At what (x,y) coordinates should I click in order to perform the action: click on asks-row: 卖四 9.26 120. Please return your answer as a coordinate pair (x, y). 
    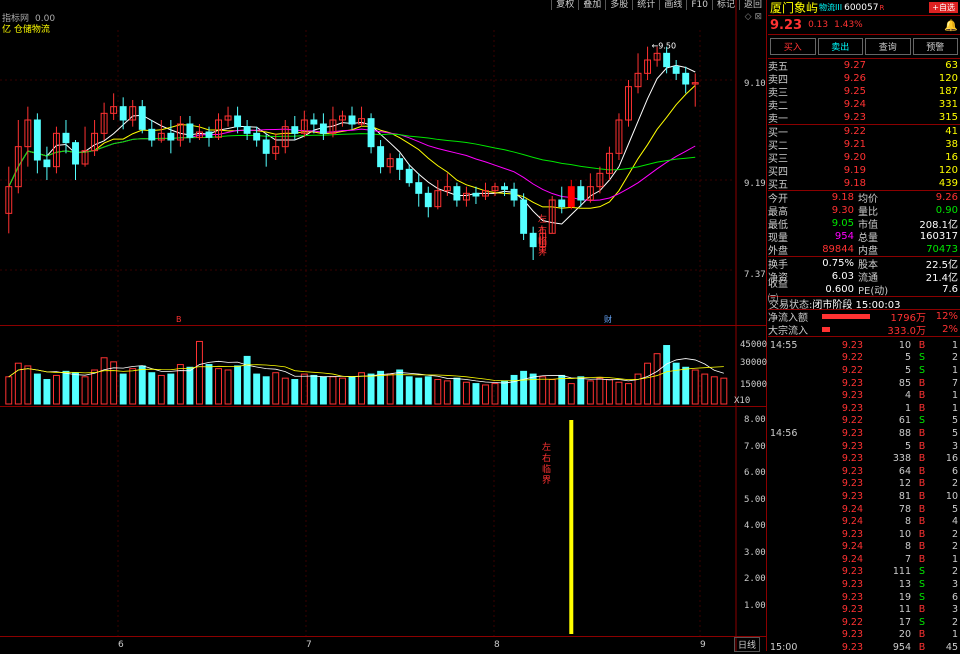
    Looking at the image, I should click on (864, 79).